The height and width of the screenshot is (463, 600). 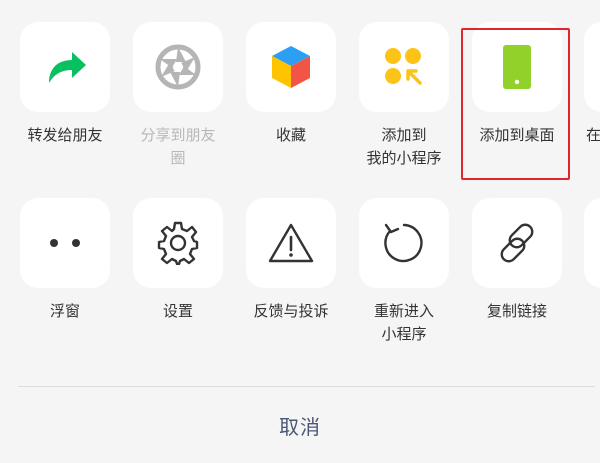 I want to click on next-action-partial: 在, so click(x=589, y=84).